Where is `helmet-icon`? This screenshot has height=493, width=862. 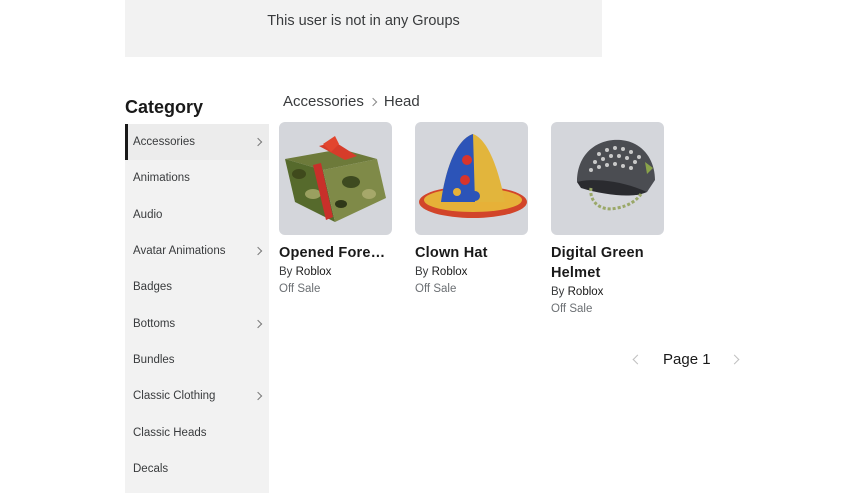
helmet-icon is located at coordinates (616, 175).